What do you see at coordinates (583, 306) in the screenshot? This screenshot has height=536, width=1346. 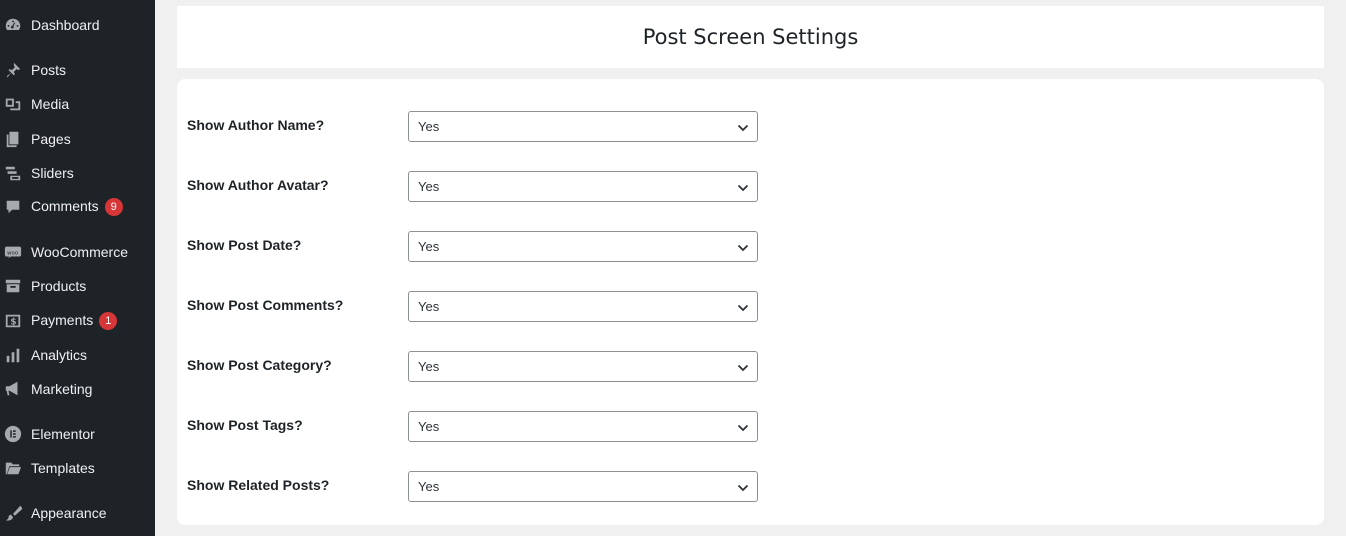 I see `post-comments-select: Yes` at bounding box center [583, 306].